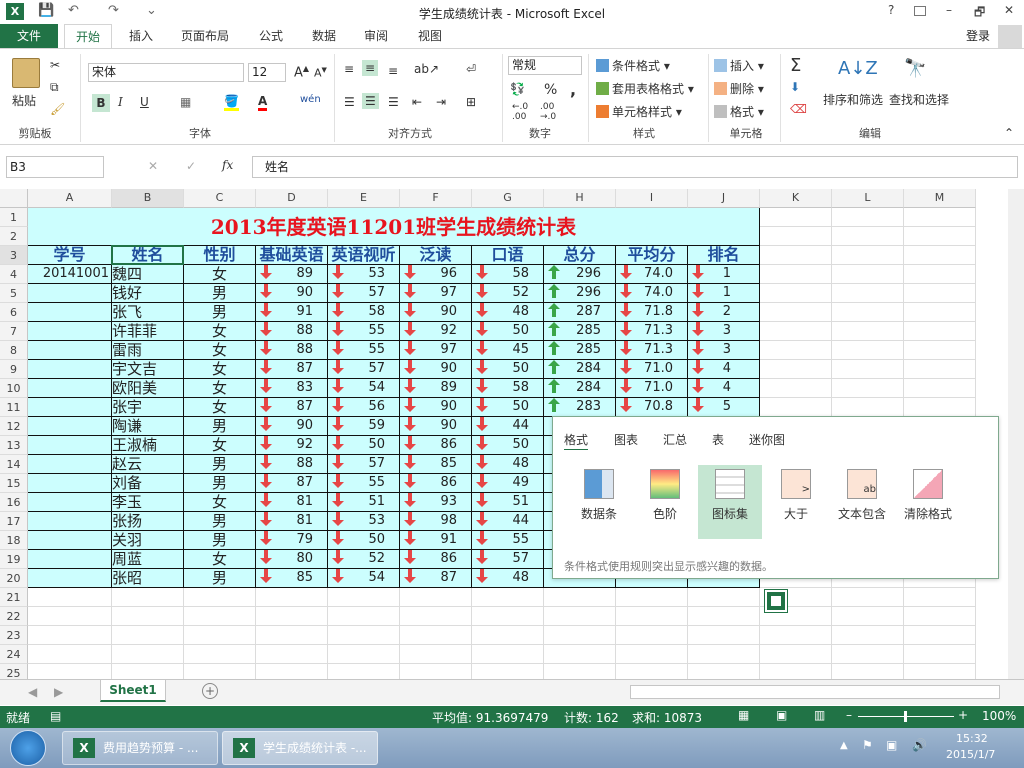 Image resolution: width=1024 pixels, height=768 pixels. I want to click on data-cell: 91, so click(292, 312).